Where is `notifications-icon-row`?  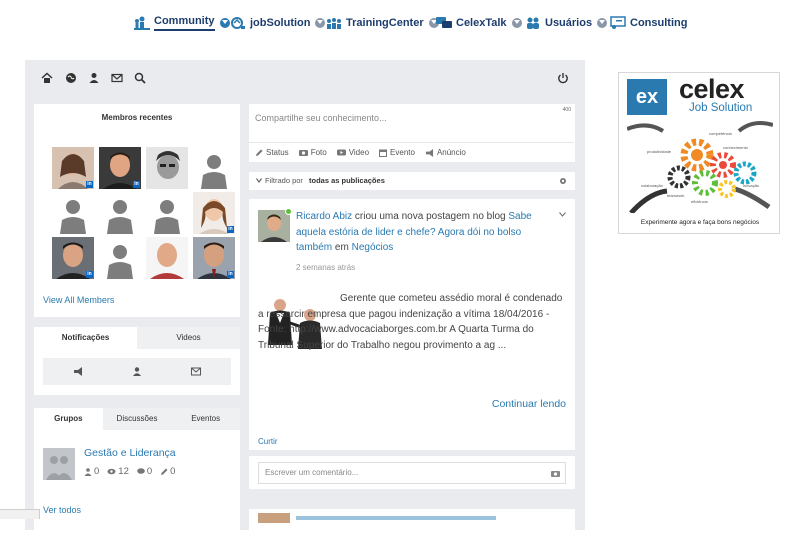
notifications-icon-row is located at coordinates (137, 371).